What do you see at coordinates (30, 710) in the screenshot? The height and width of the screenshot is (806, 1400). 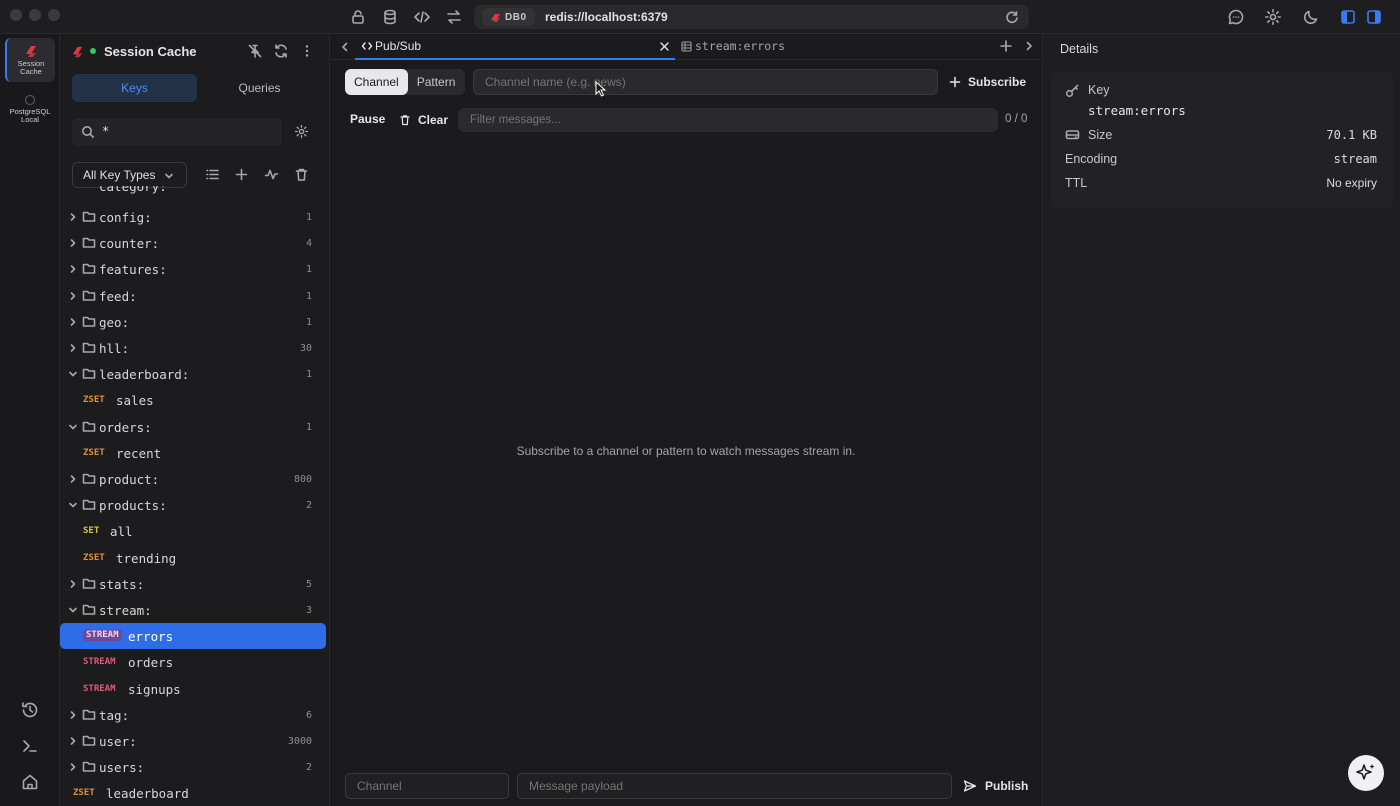 I see `history-icon` at bounding box center [30, 710].